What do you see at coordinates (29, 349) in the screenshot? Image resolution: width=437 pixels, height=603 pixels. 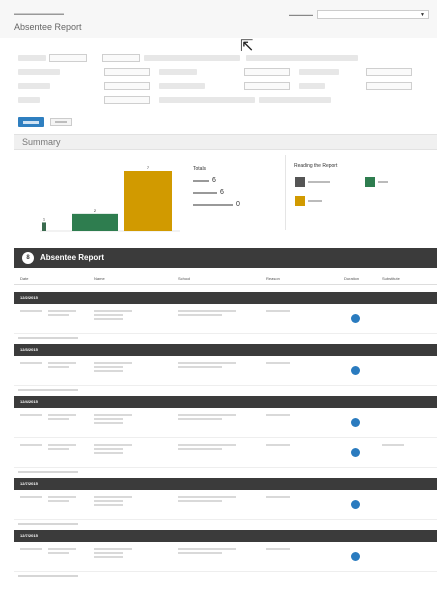 I see `date-group-label: 12/3/2015` at bounding box center [29, 349].